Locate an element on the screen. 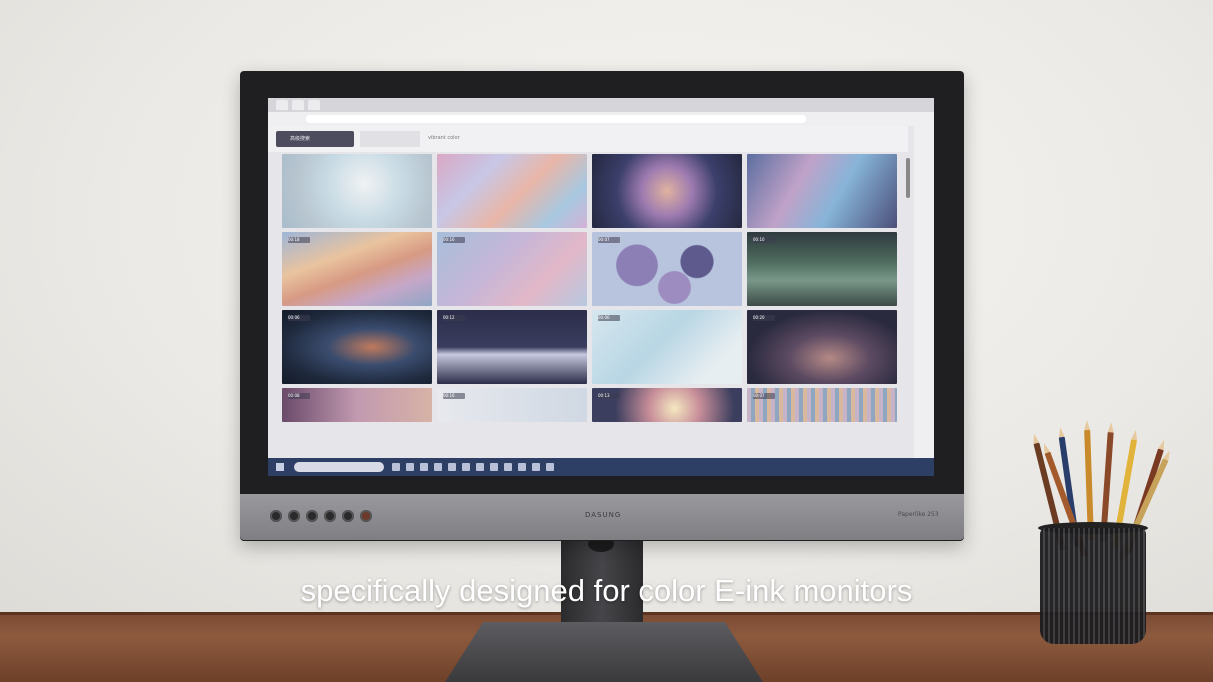 The width and height of the screenshot is (1213, 682). start-icon is located at coordinates (280, 467).